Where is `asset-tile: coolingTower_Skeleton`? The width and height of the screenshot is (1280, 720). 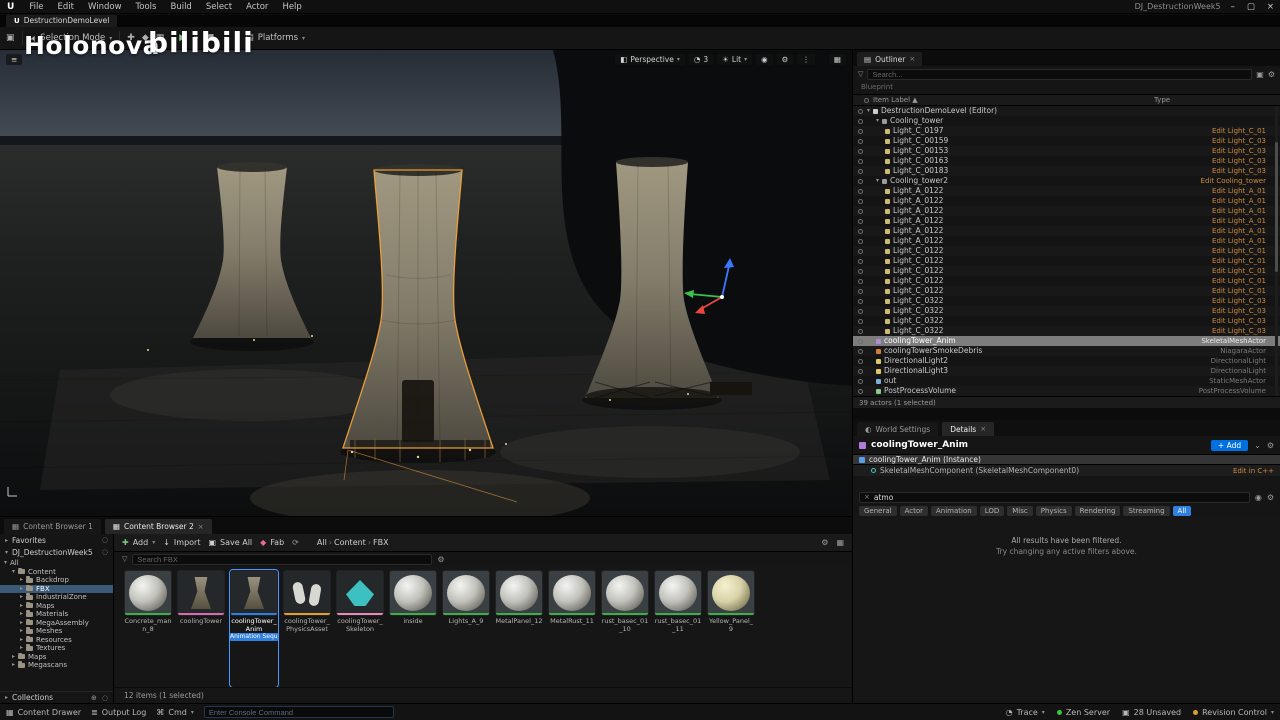 asset-tile: coolingTower_Skeleton is located at coordinates (360, 628).